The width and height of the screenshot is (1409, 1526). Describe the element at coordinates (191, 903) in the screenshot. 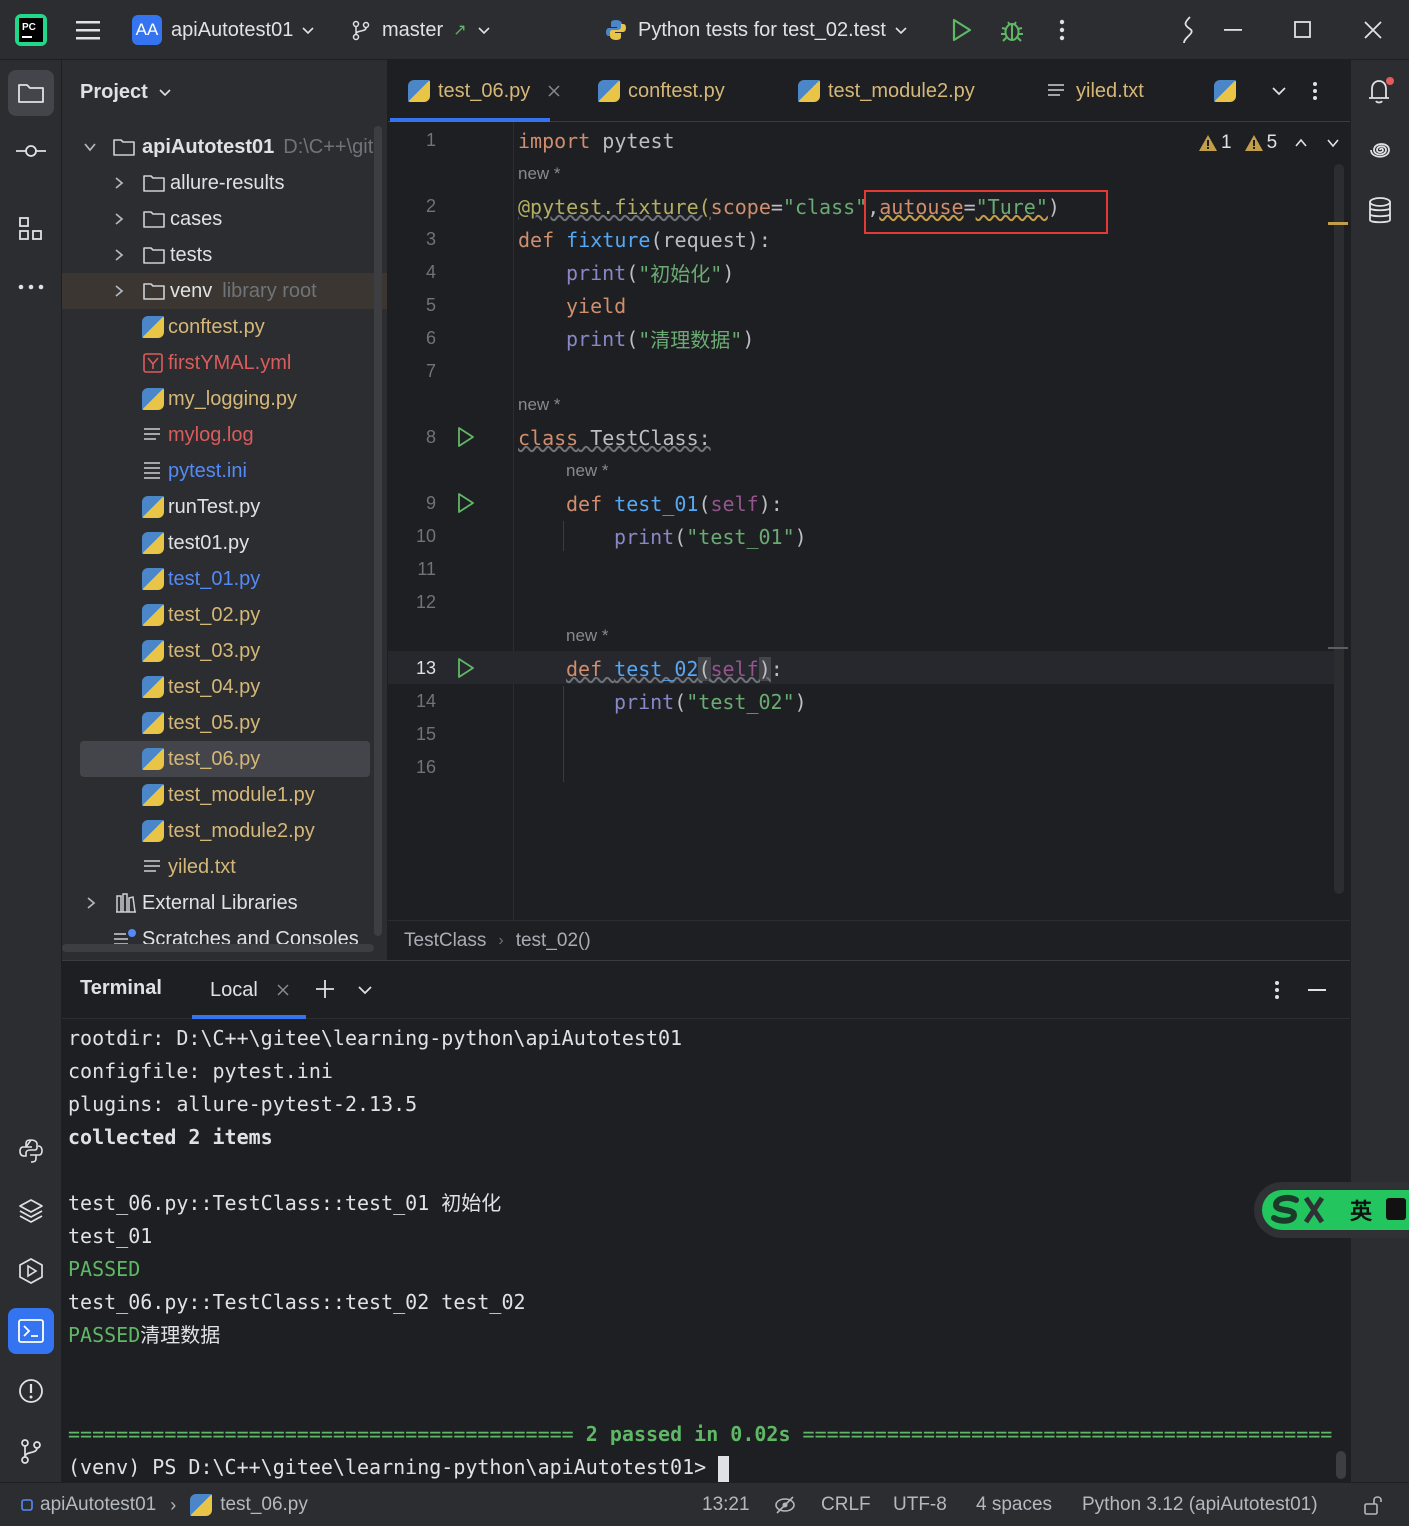

I see `tree-external-libraries: External Libraries` at that location.